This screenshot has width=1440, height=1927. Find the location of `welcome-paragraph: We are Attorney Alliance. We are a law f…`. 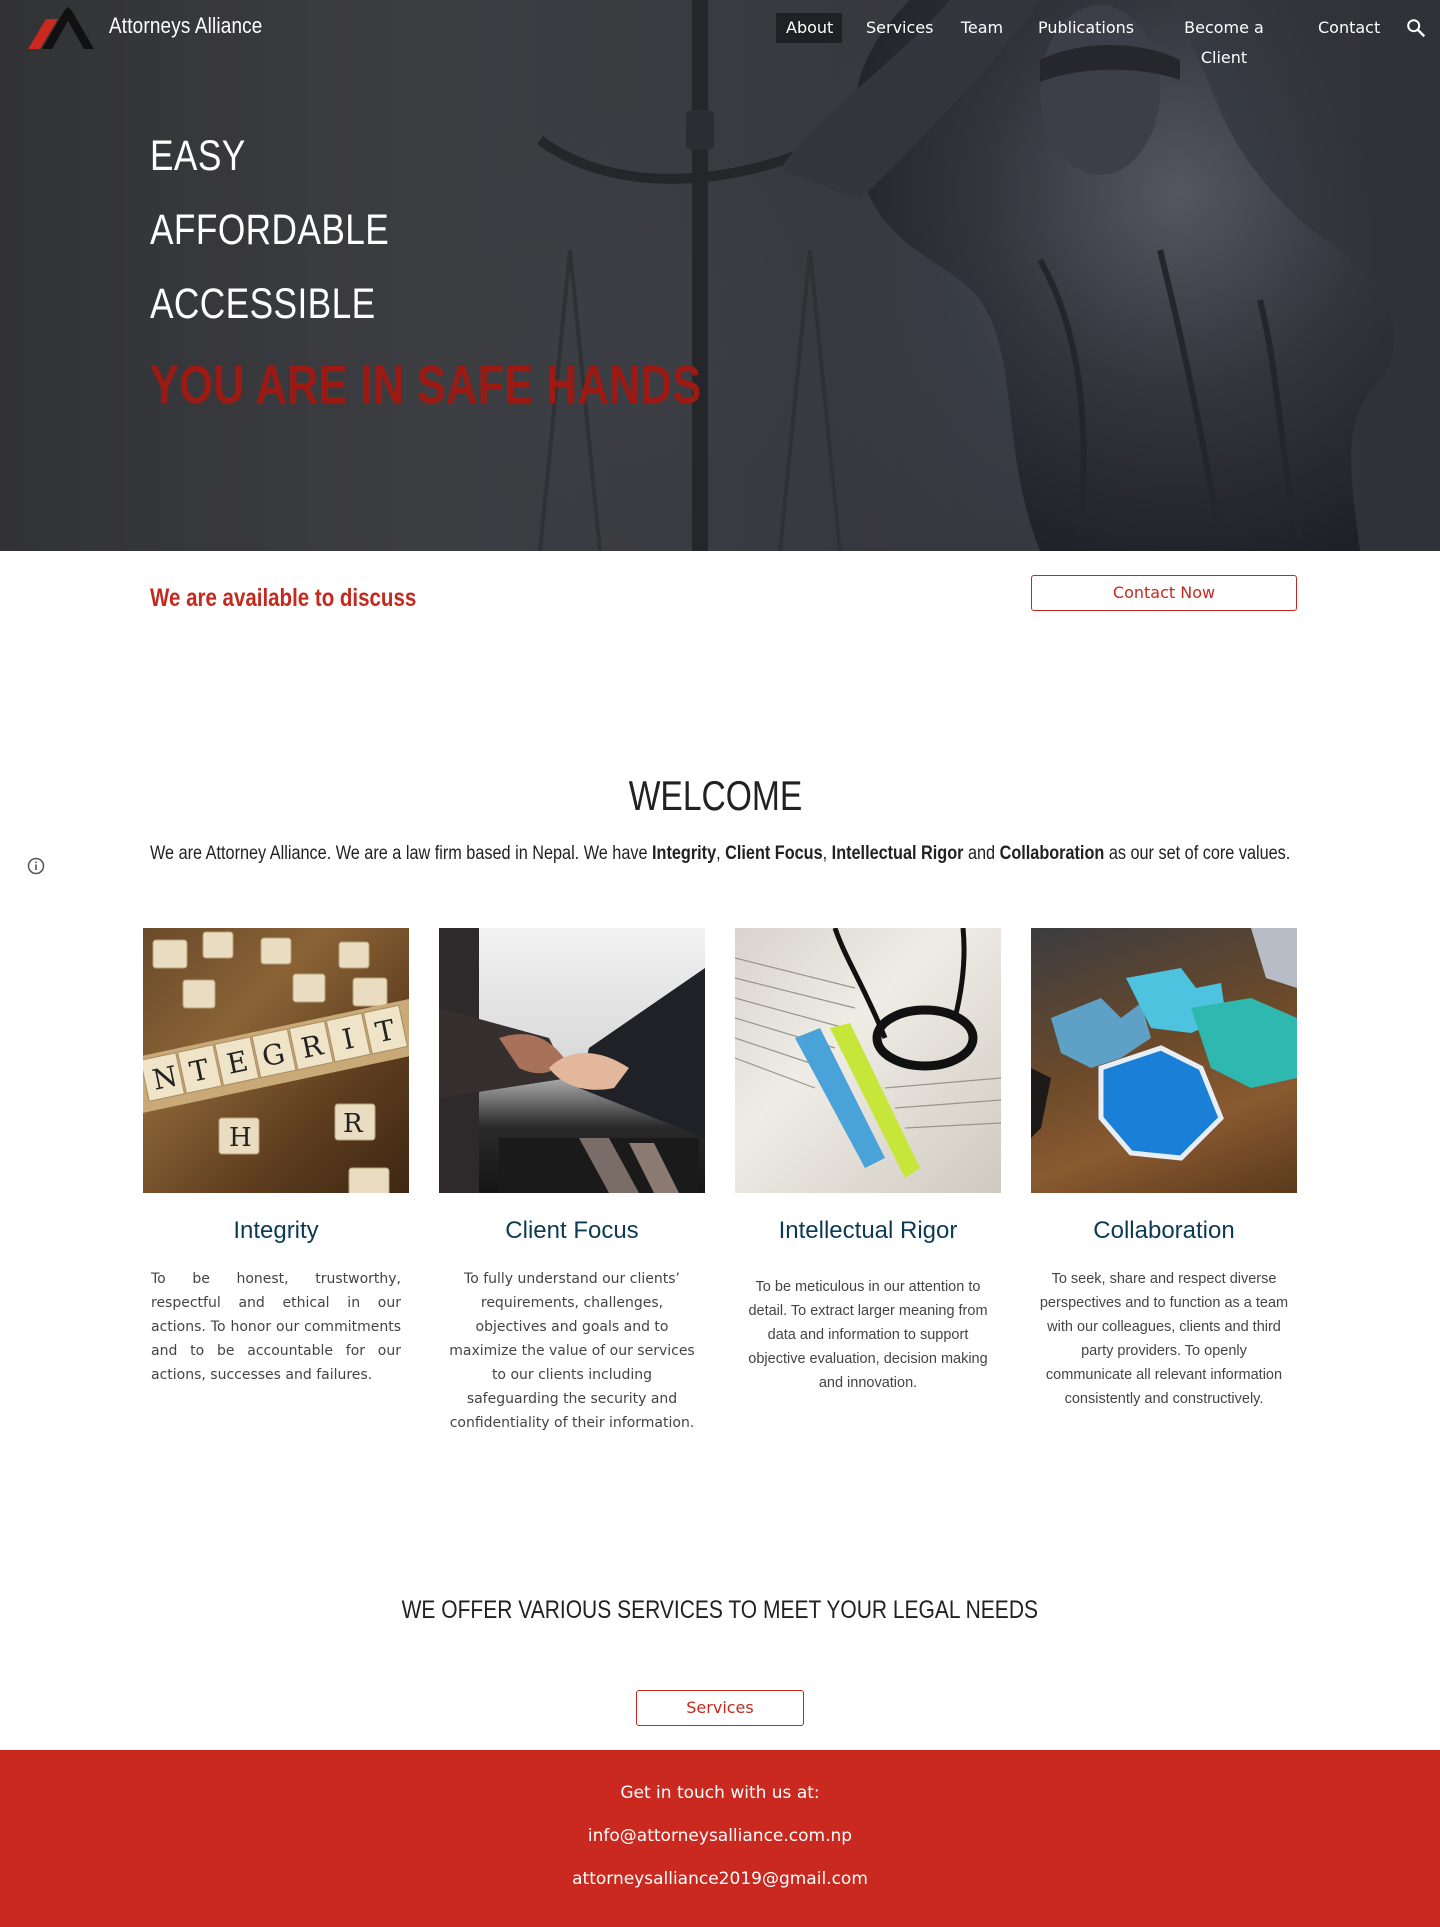

welcome-paragraph: We are Attorney Alliance. We are a law f… is located at coordinates (720, 854).